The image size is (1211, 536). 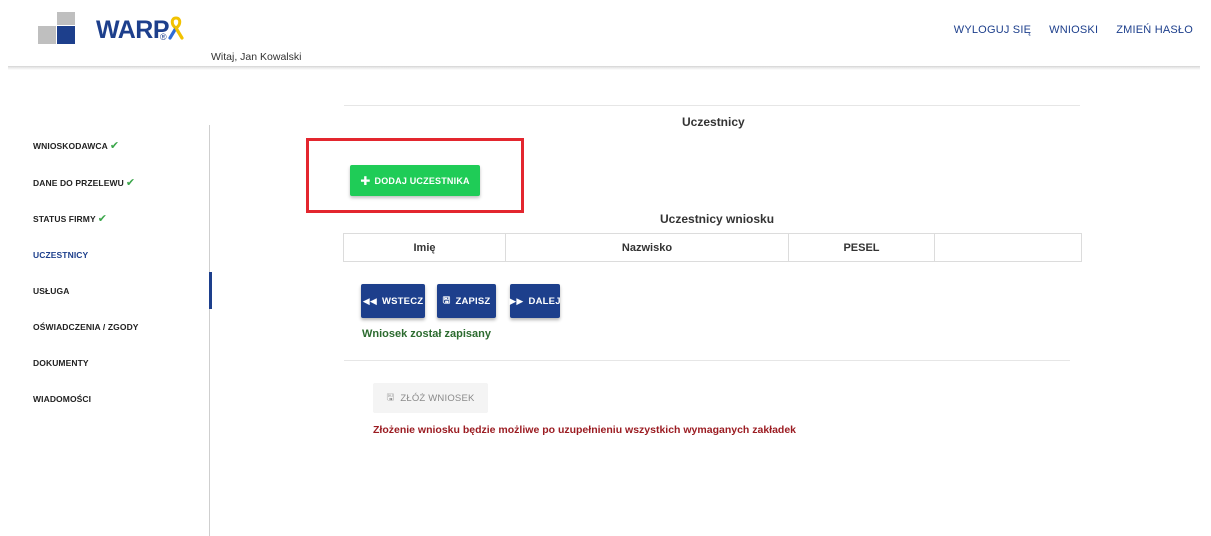 I want to click on add-participant-button: ✚ DODAJ UCZESTNIKA, so click(x=415, y=180).